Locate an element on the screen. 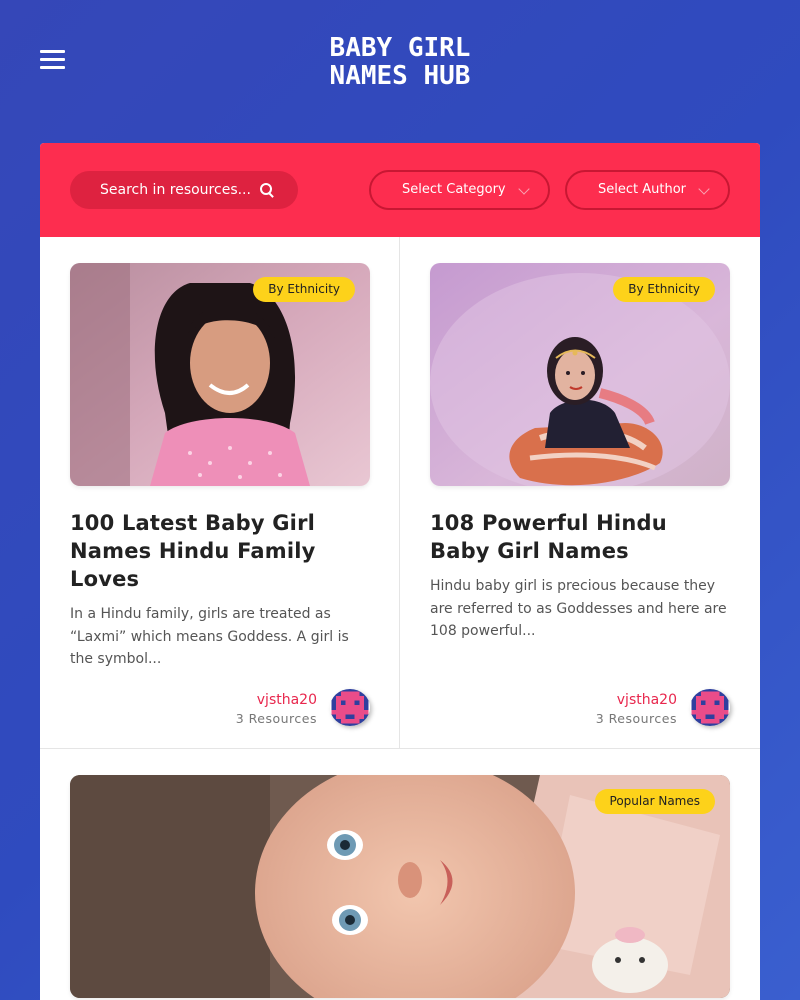 The width and height of the screenshot is (800, 1000). author-select-label: Select Author is located at coordinates (642, 189).